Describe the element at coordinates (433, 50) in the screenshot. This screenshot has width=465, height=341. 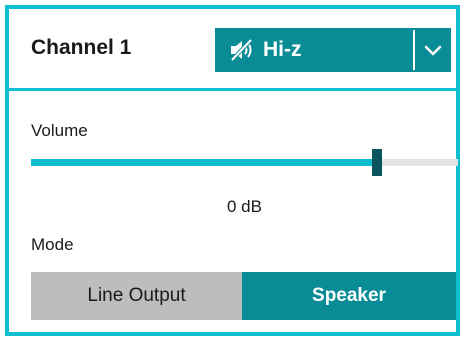
I see `chevron-down-icon` at that location.